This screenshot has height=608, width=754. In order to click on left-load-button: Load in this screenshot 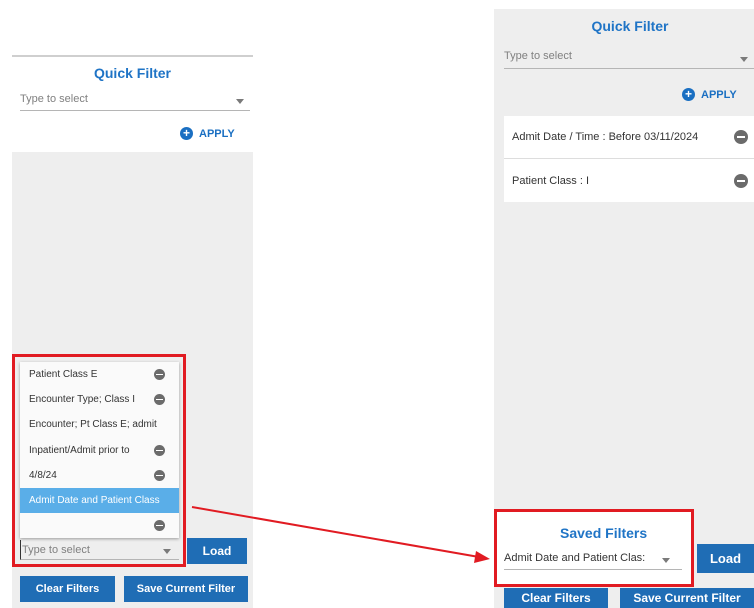, I will do `click(217, 551)`.